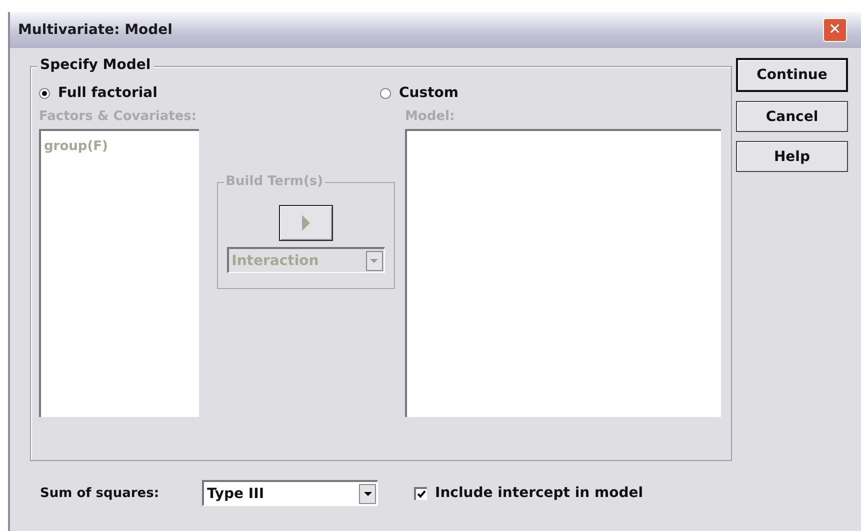 The image size is (861, 531). Describe the element at coordinates (430, 116) in the screenshot. I see `model-label: Model:` at that location.